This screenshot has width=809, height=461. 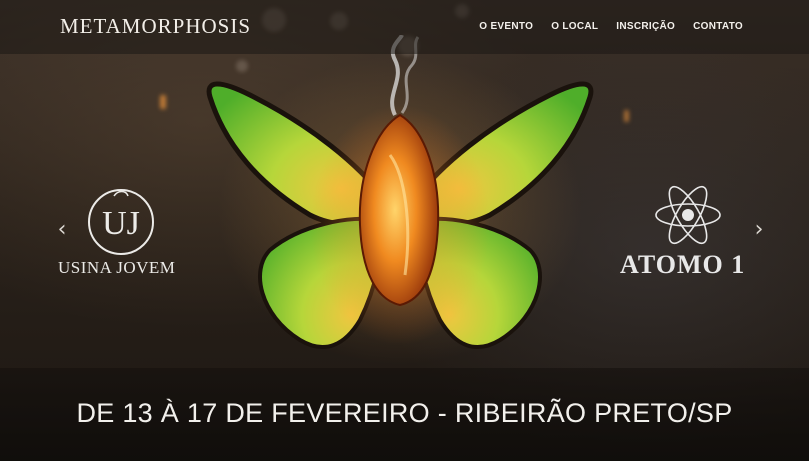 I want to click on nav-link-o-evento: O EVENTO, so click(x=506, y=26).